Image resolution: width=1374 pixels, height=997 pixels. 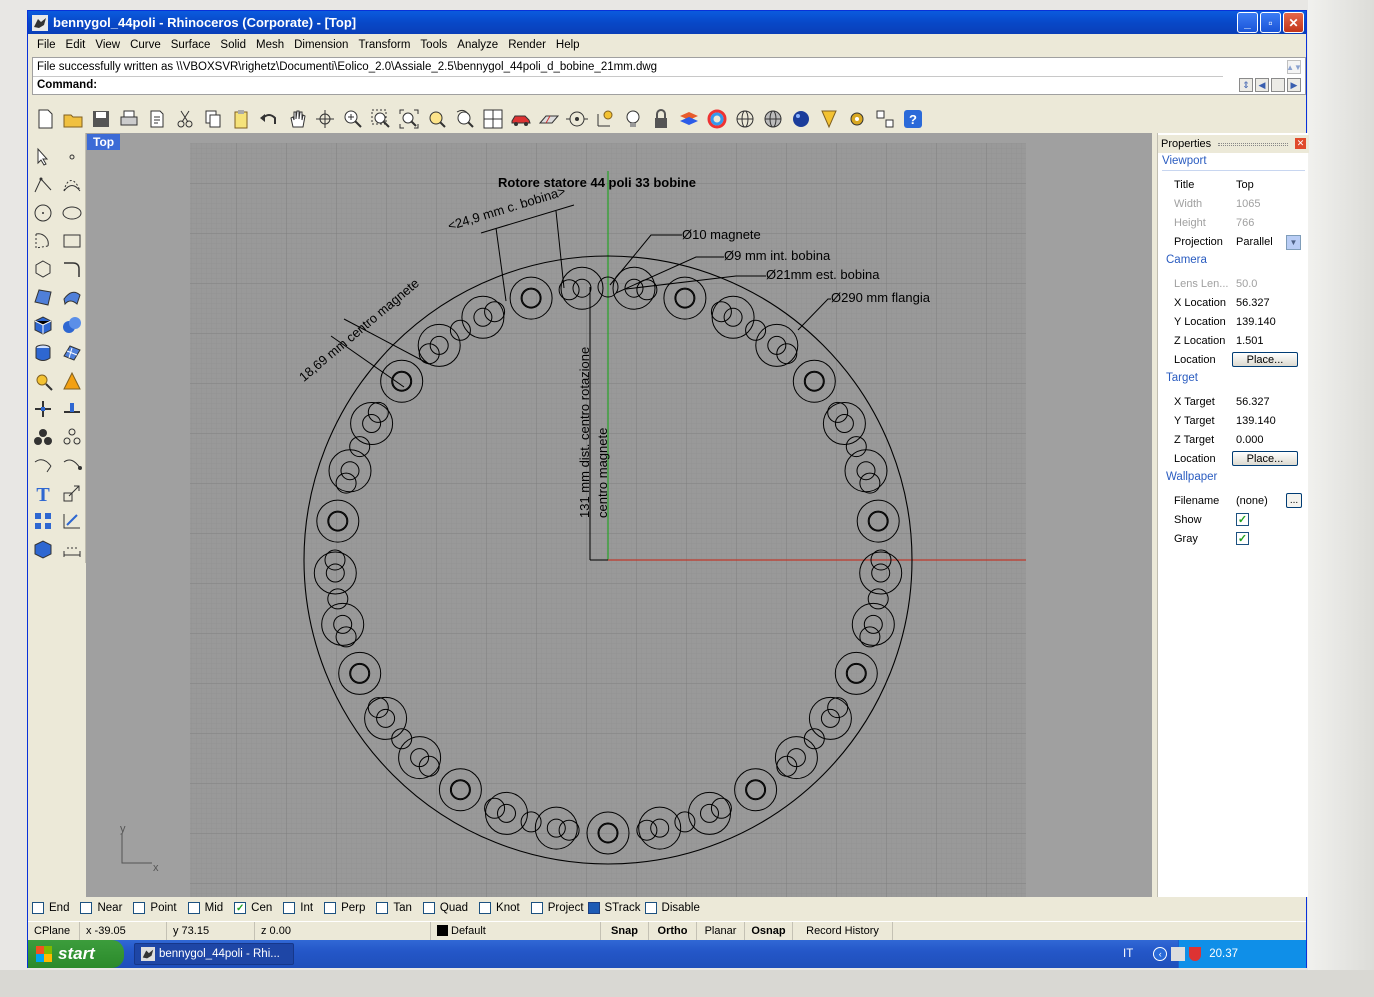 I want to click on command-scroll-thumb, so click(x=1278, y=85).